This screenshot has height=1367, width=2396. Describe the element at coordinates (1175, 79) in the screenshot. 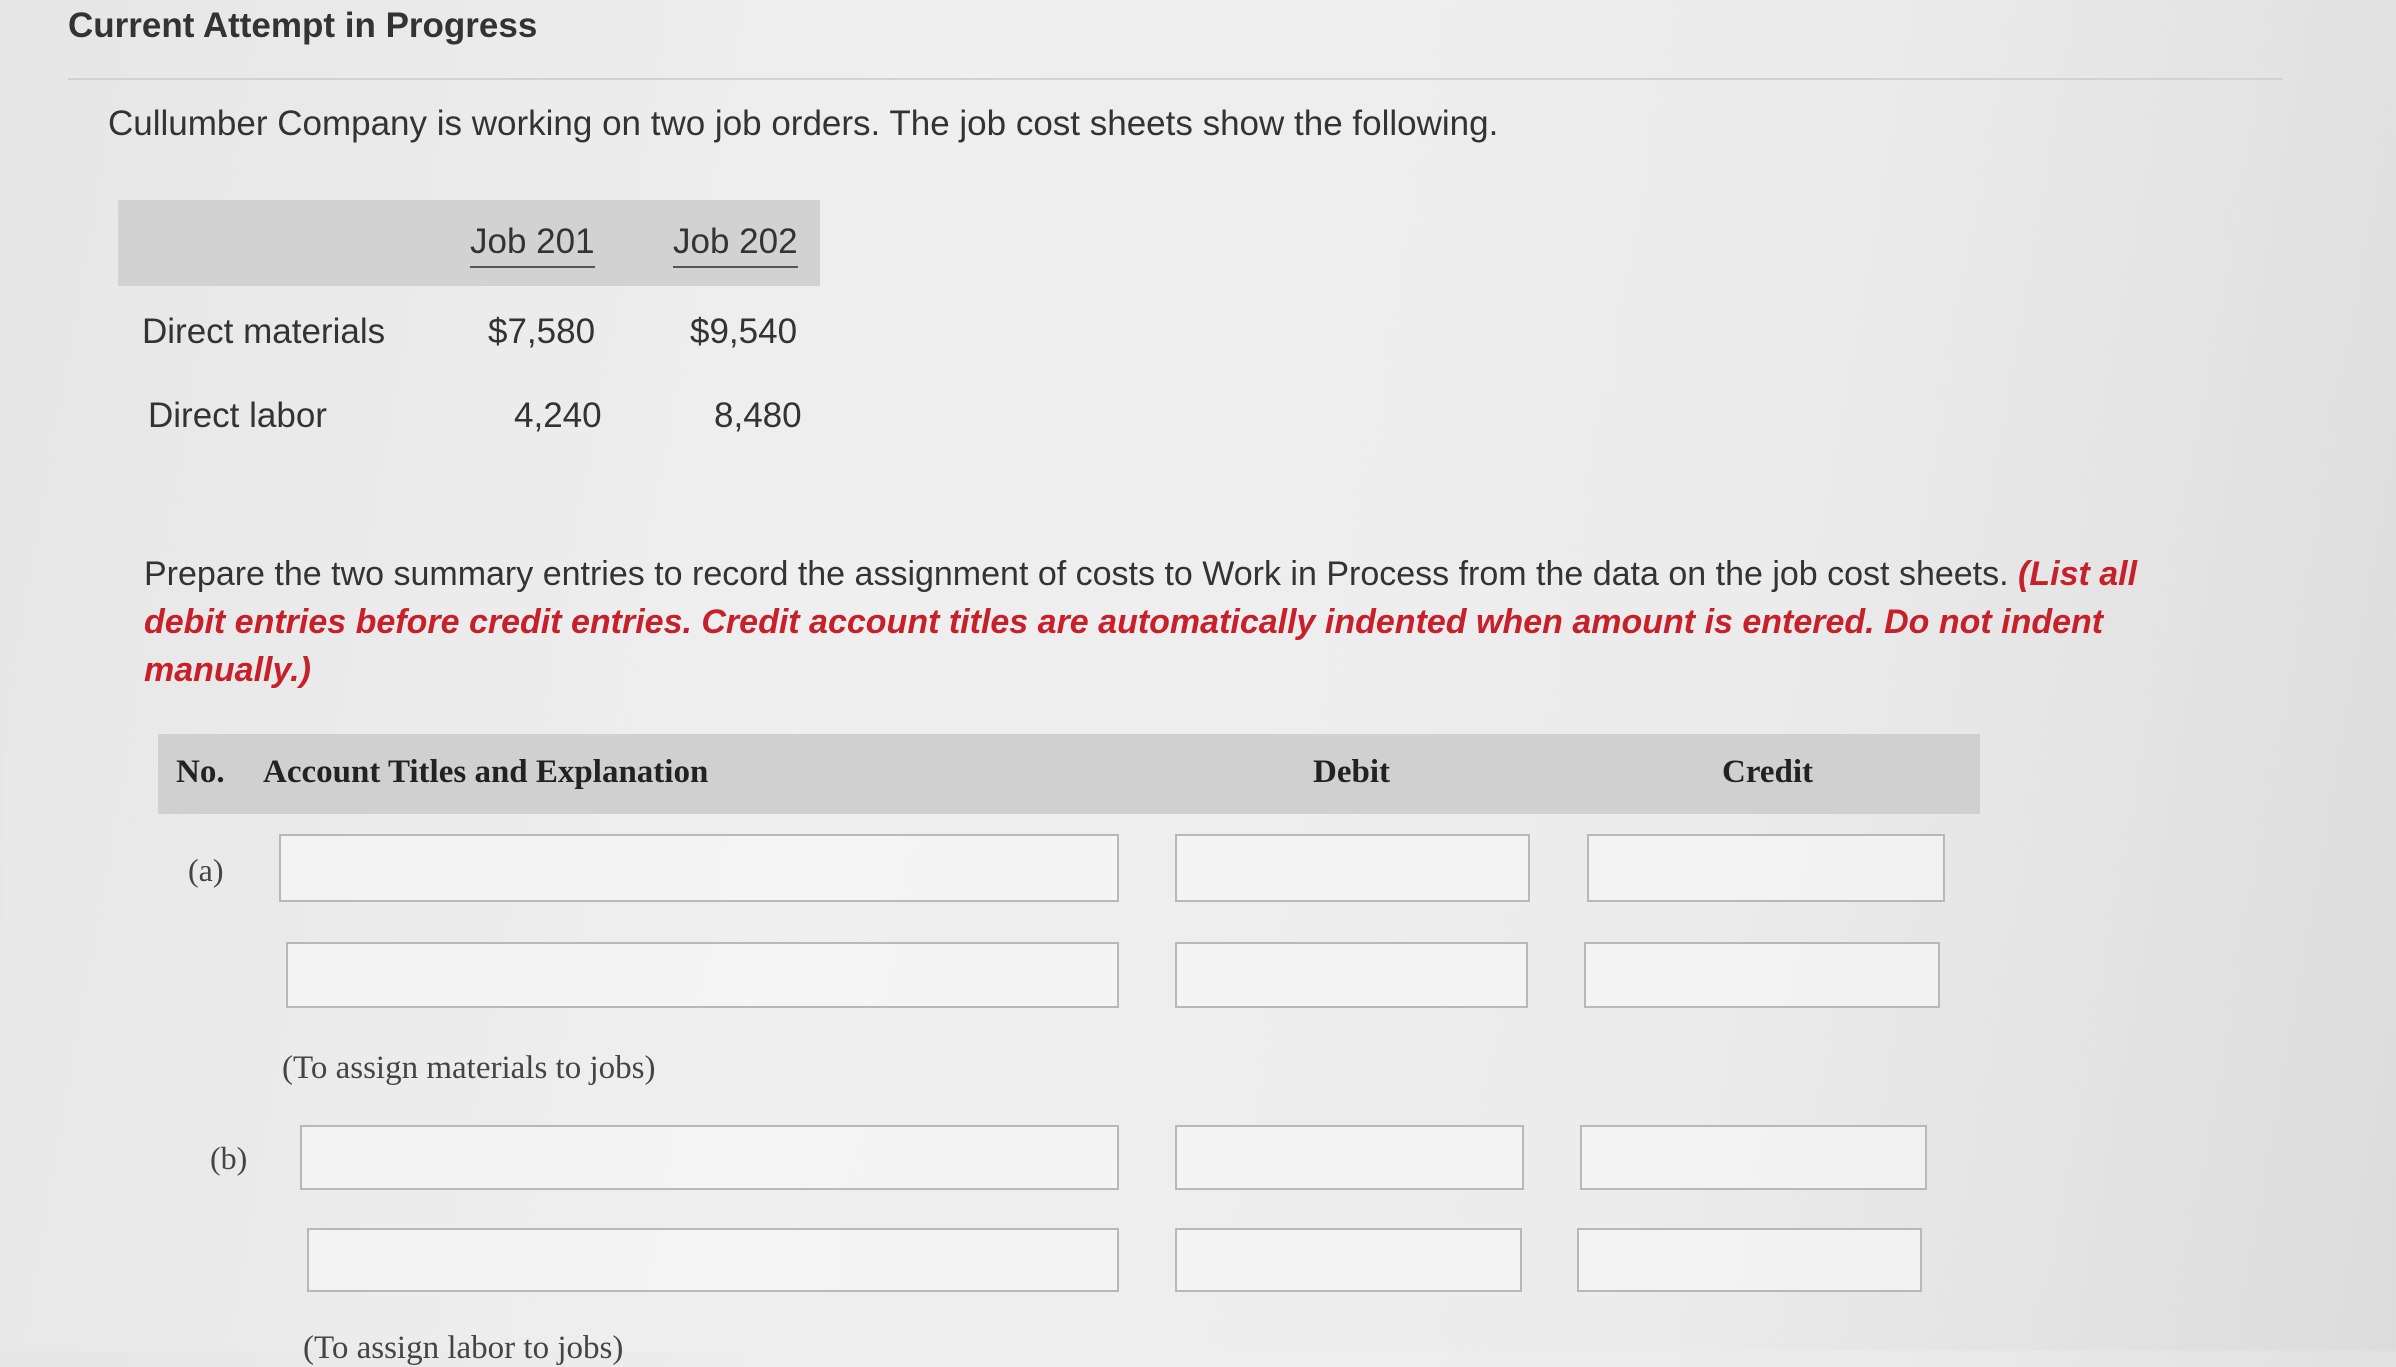

I see `header-divider` at that location.